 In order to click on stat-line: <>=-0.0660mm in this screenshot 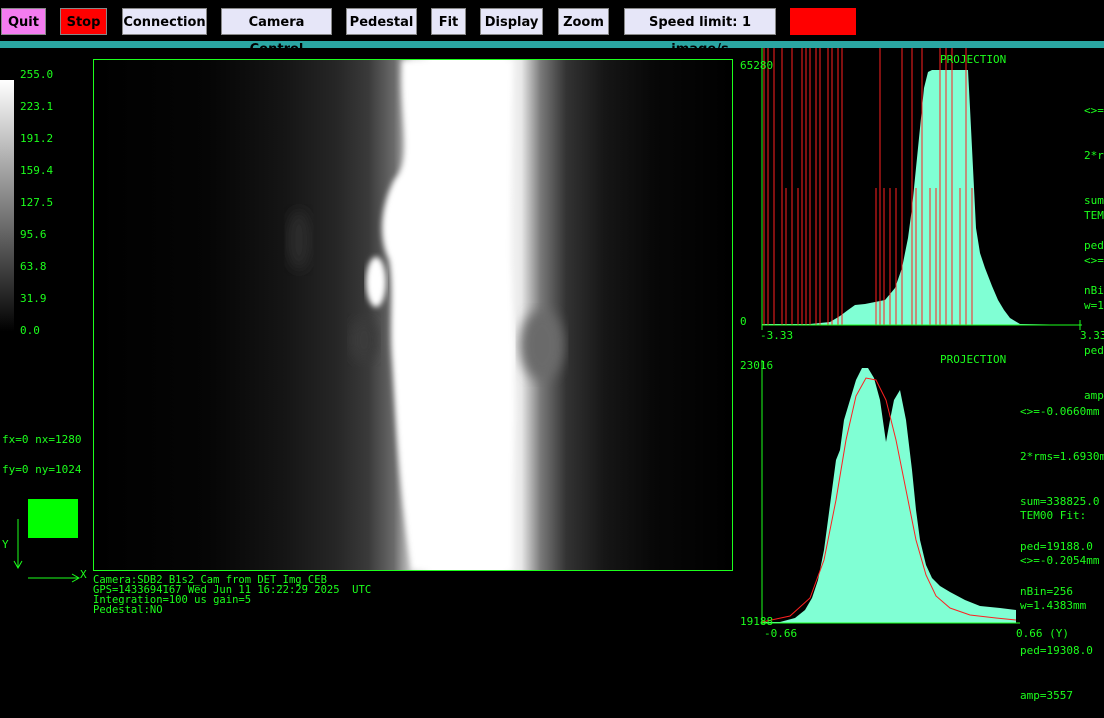, I will do `click(1060, 411)`.